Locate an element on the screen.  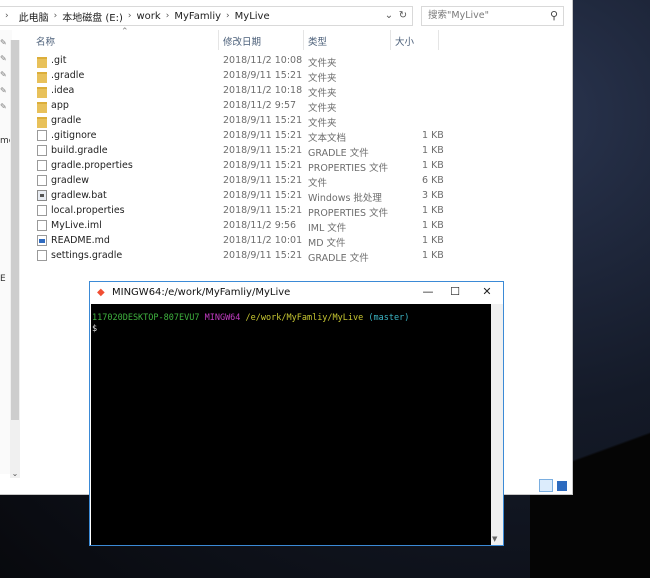
git-bash-icon: ◆ is located at coordinates (101, 292).